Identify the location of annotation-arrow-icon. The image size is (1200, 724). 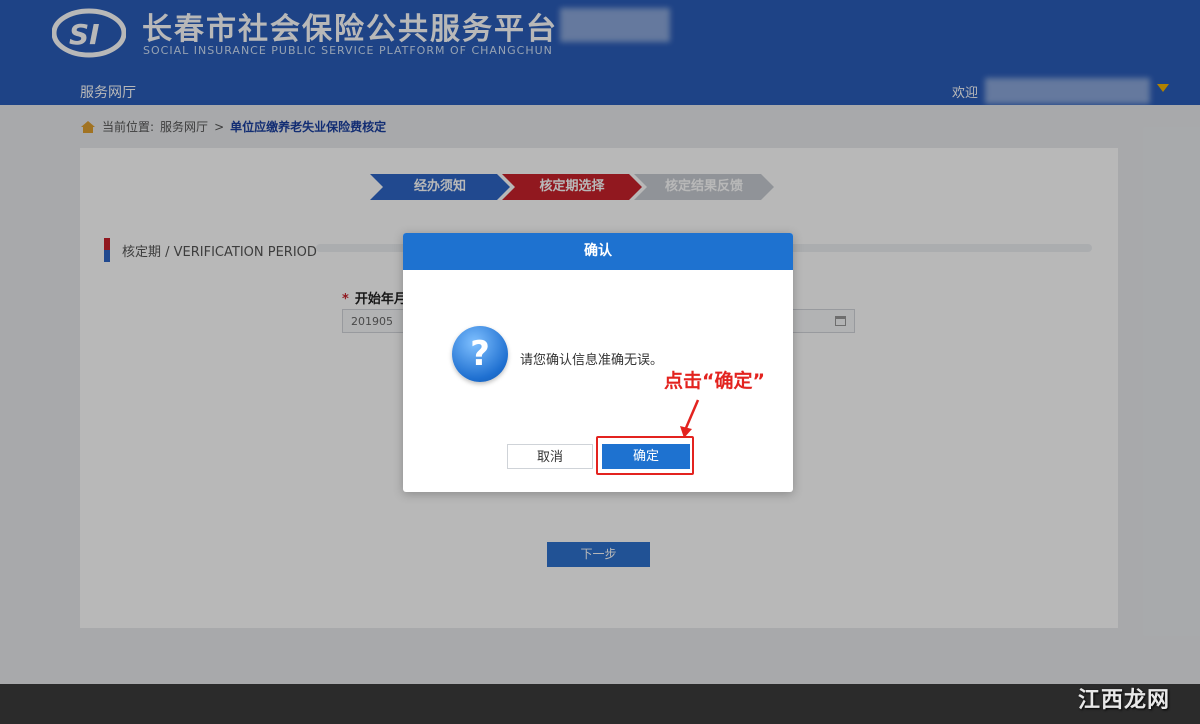
(690, 418).